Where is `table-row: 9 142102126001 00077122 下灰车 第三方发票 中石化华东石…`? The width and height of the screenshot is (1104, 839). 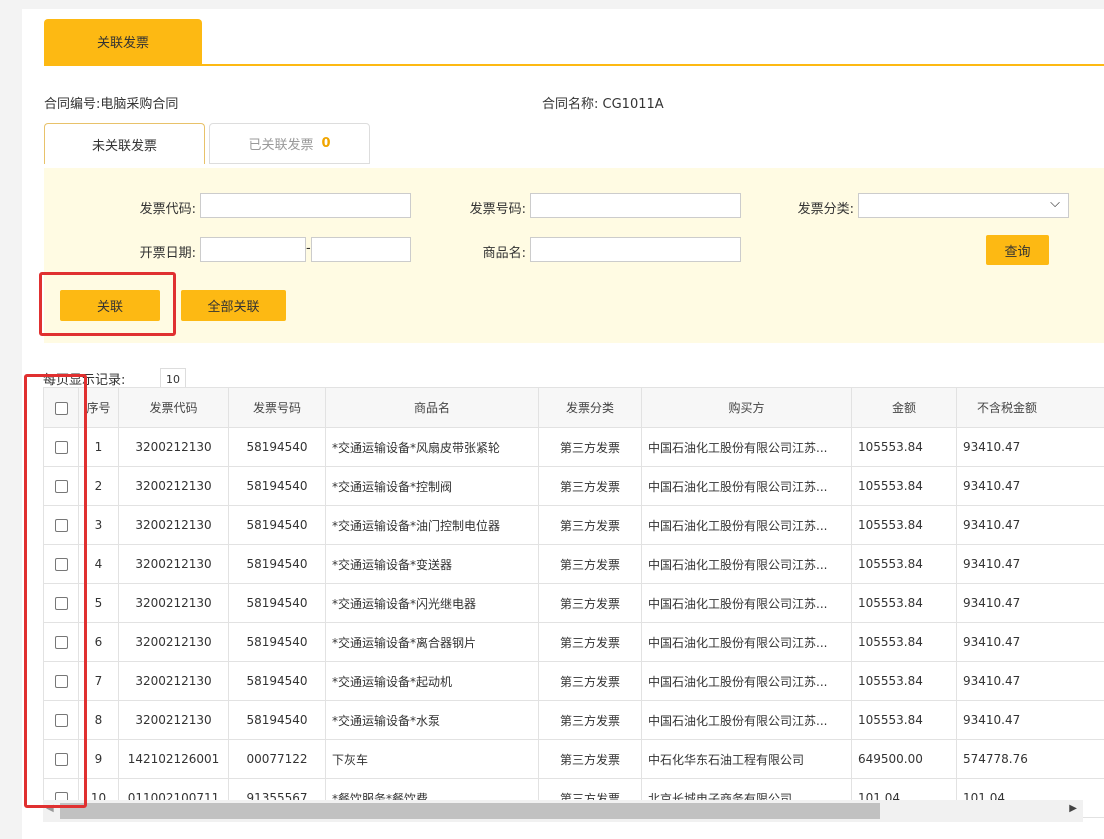
table-row: 9 142102126001 00077122 下灰车 第三方发票 中石化华东石… is located at coordinates (573, 759).